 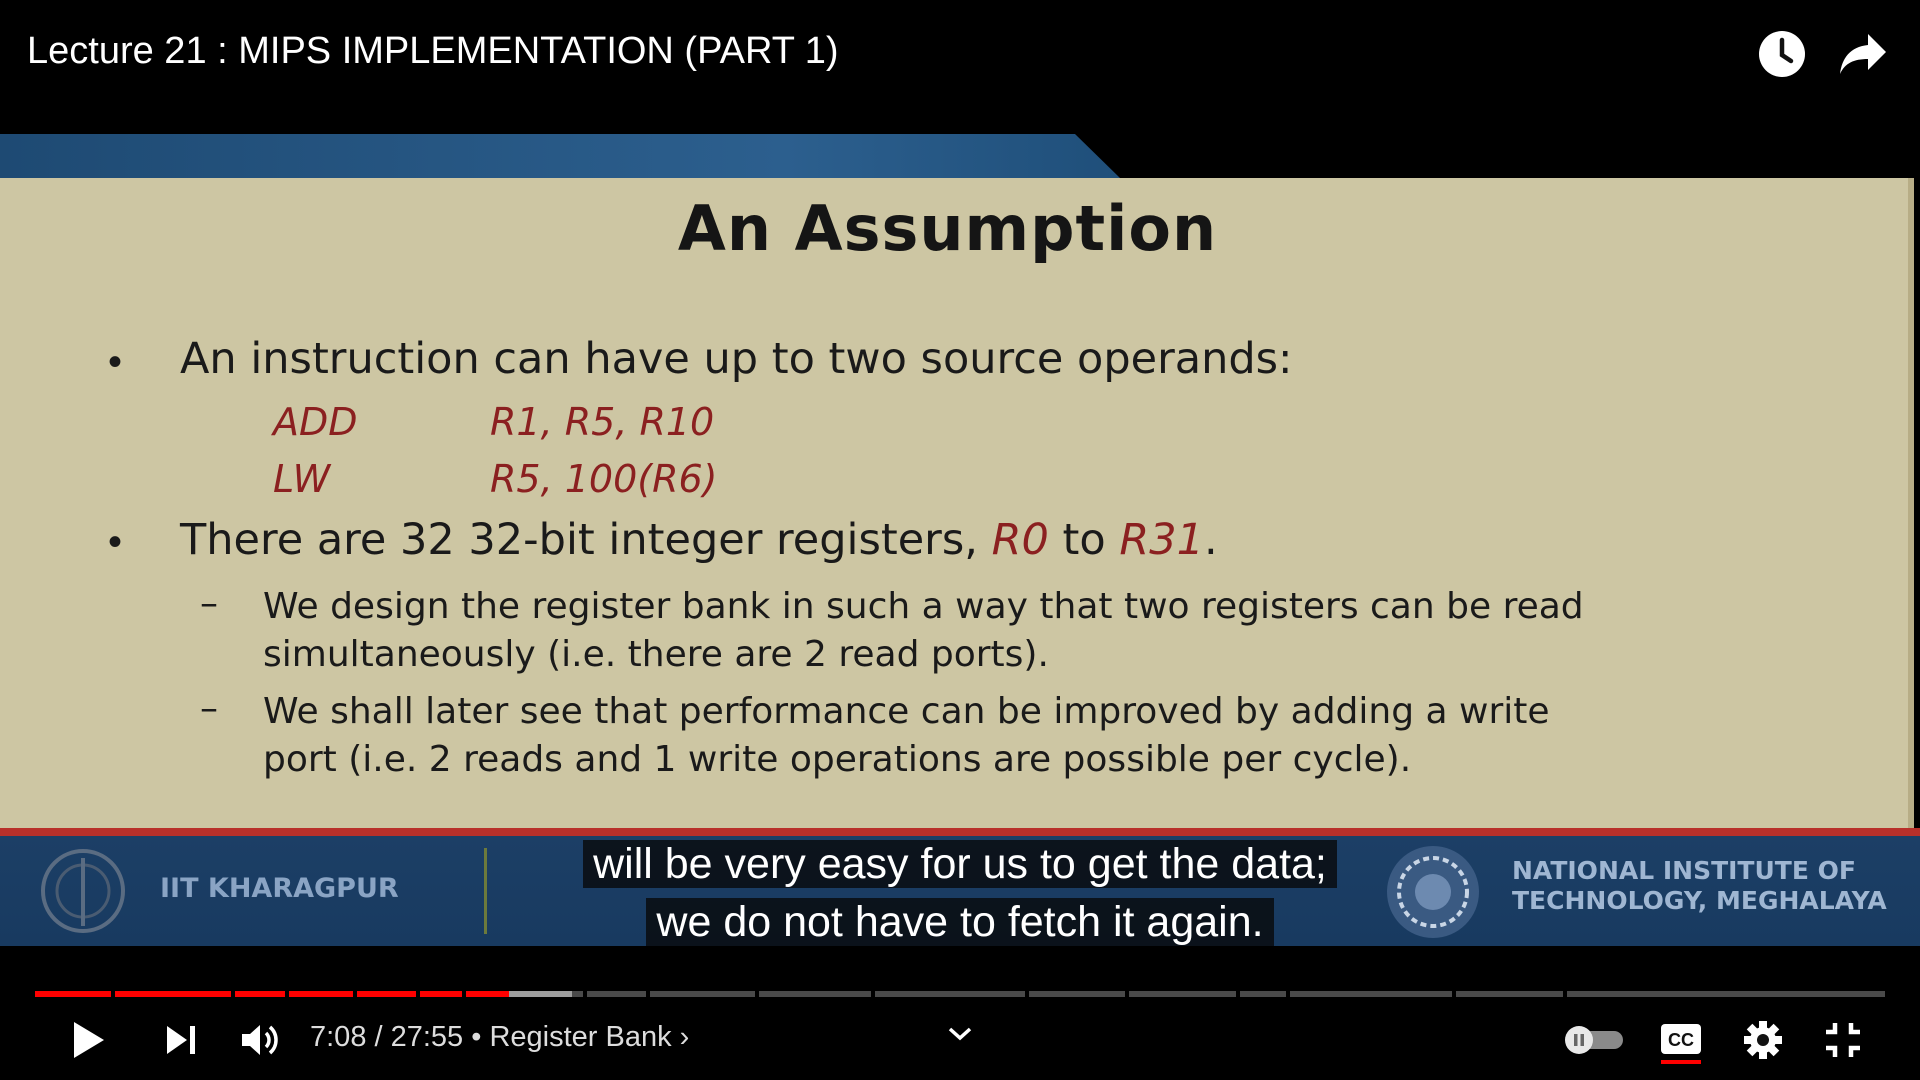 What do you see at coordinates (602, 422) in the screenshot?
I see `code-args: R1, R5, R10` at bounding box center [602, 422].